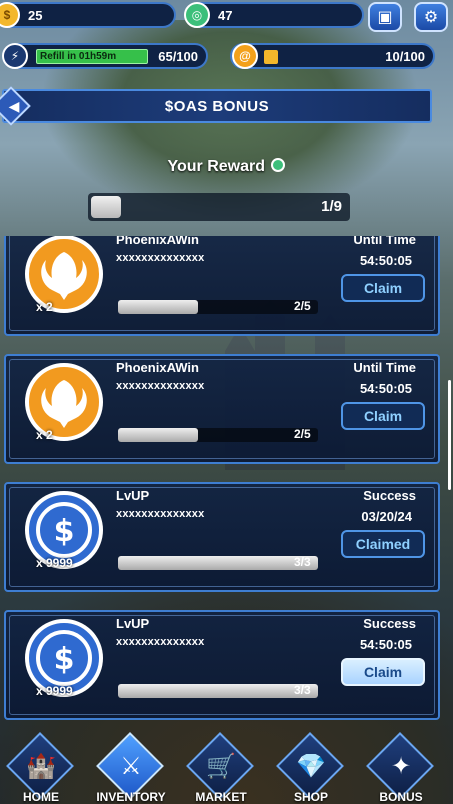  What do you see at coordinates (219, 207) in the screenshot?
I see `reward-progress: 1/9` at bounding box center [219, 207].